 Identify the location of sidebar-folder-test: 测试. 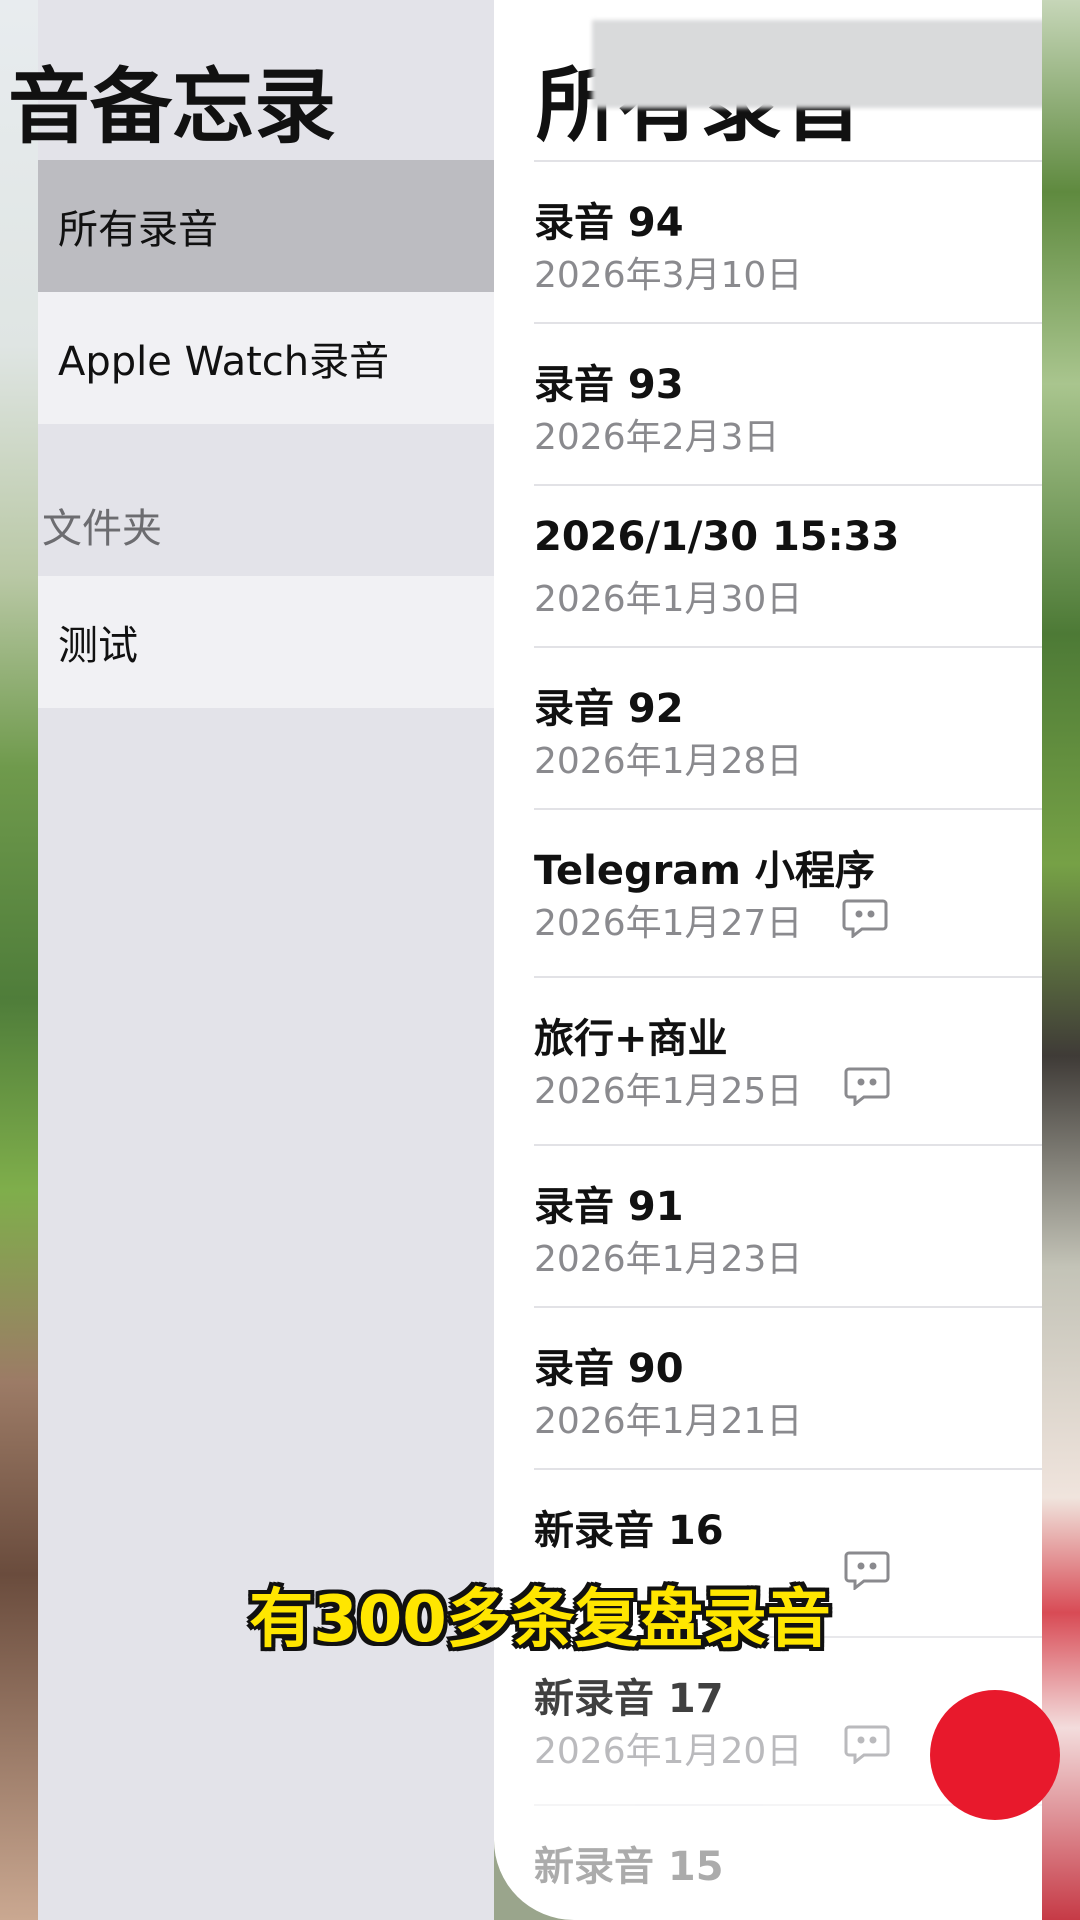
(266, 642).